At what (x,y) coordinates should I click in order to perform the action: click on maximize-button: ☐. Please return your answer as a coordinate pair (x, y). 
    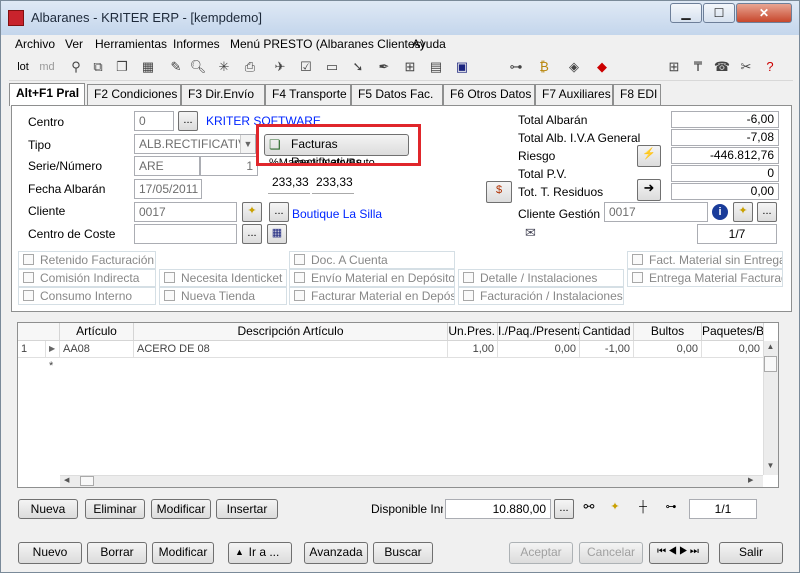
    Looking at the image, I should click on (719, 13).